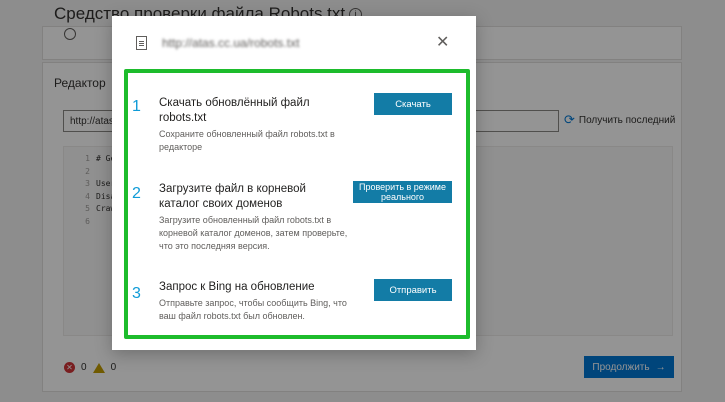 This screenshot has width=725, height=402. I want to click on dialog-url: http://atas.cc.ua/robots.txt, so click(231, 43).